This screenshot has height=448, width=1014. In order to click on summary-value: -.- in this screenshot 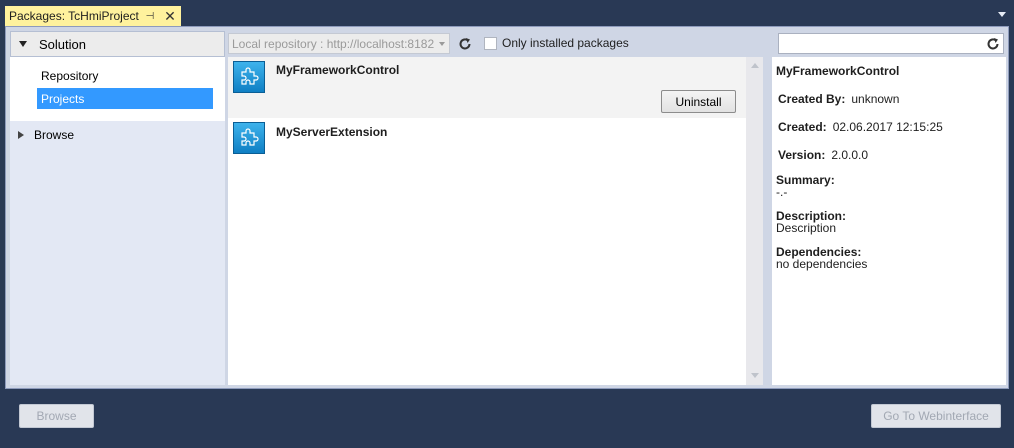, I will do `click(782, 192)`.